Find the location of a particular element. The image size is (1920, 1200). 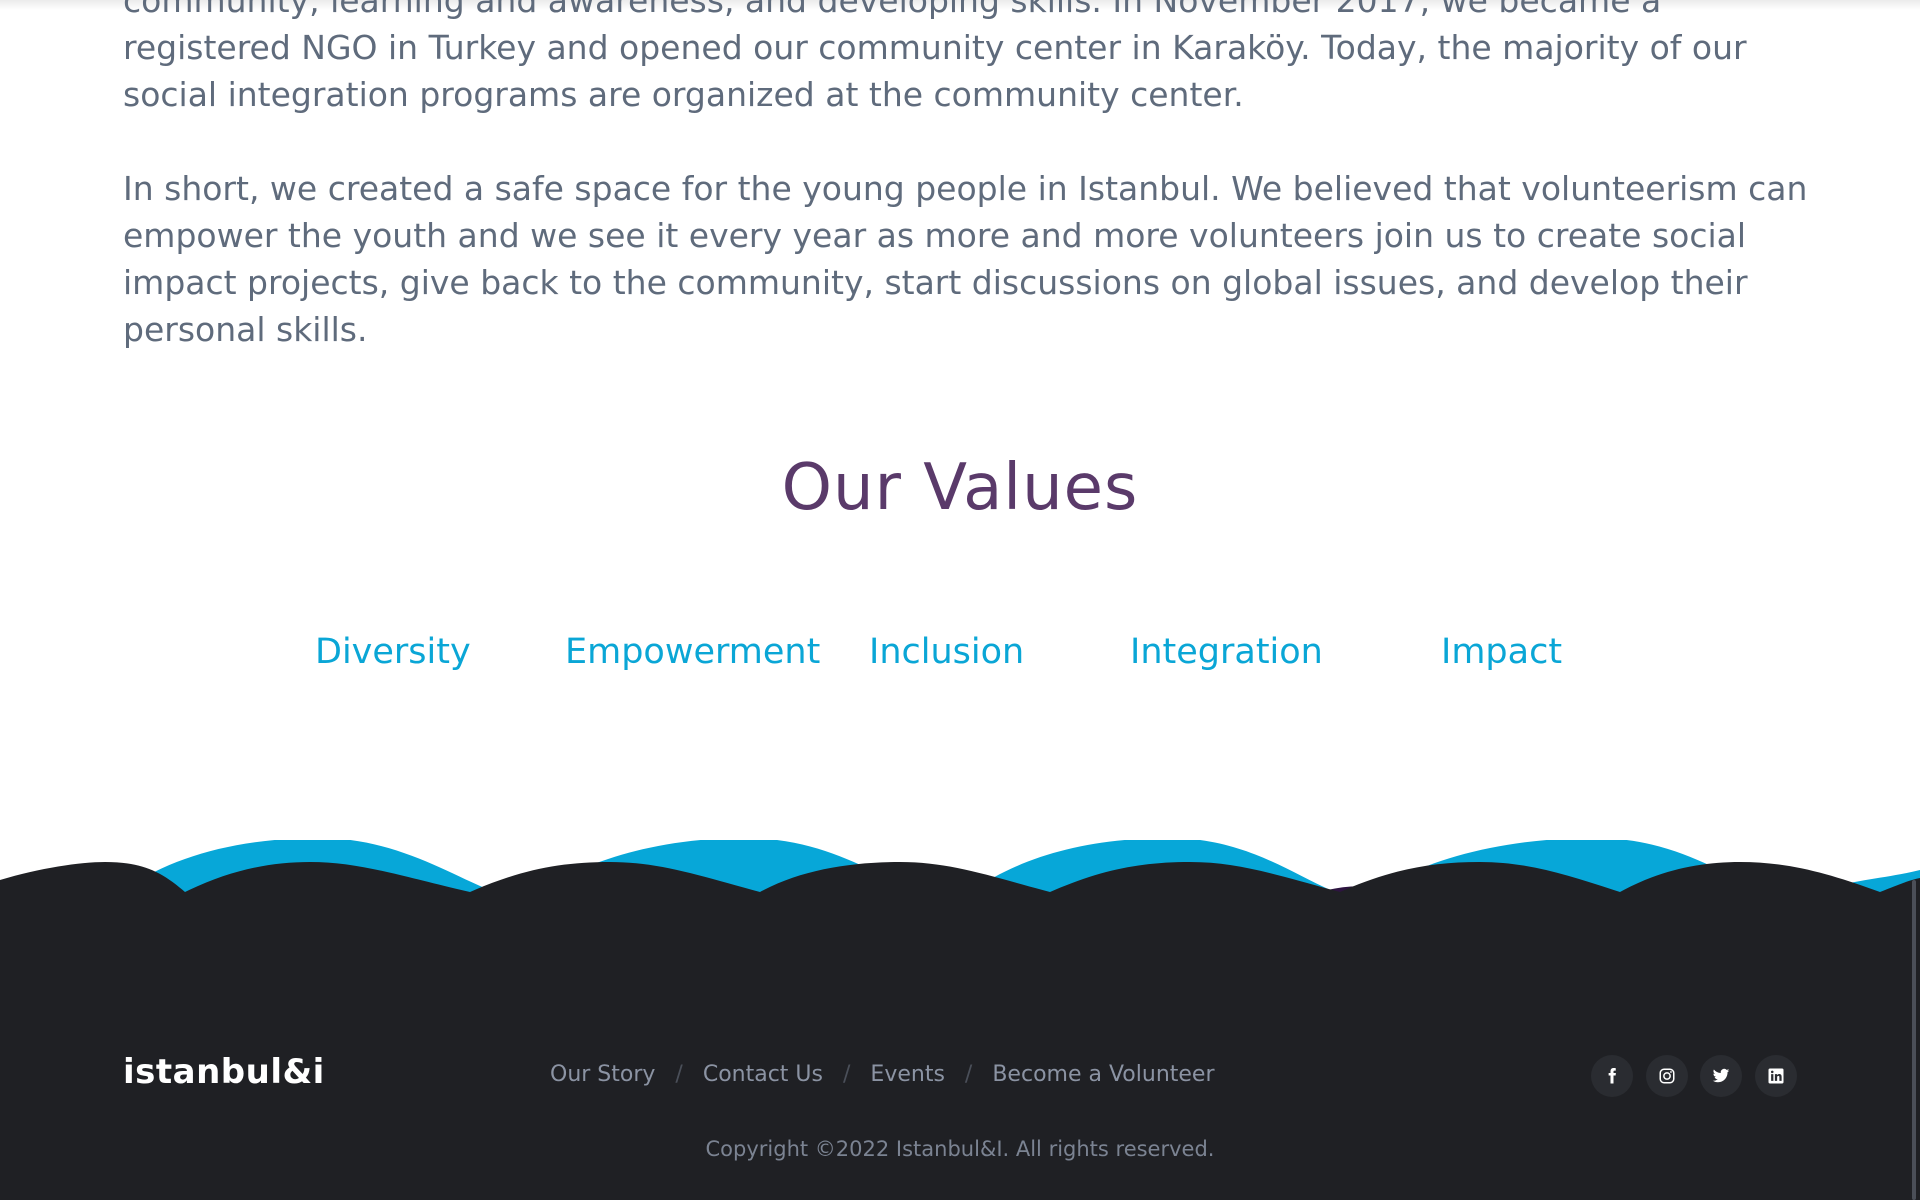

facebook-icon is located at coordinates (1612, 1075).